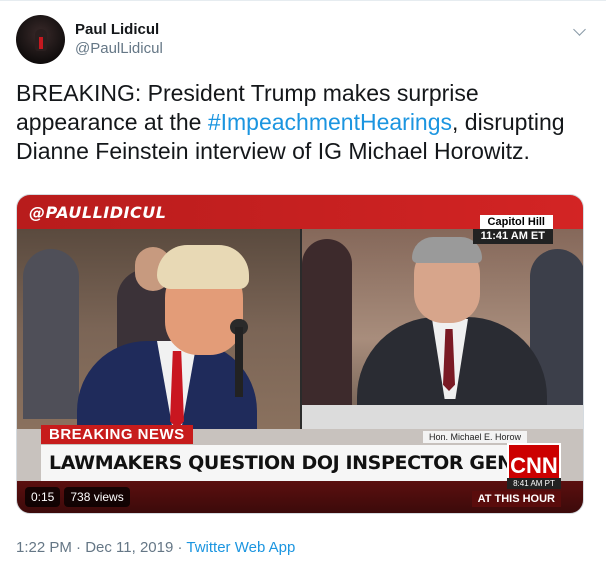 Image resolution: width=606 pixels, height=561 pixels. What do you see at coordinates (43, 497) in the screenshot?
I see `video-duration: 0:15` at bounding box center [43, 497].